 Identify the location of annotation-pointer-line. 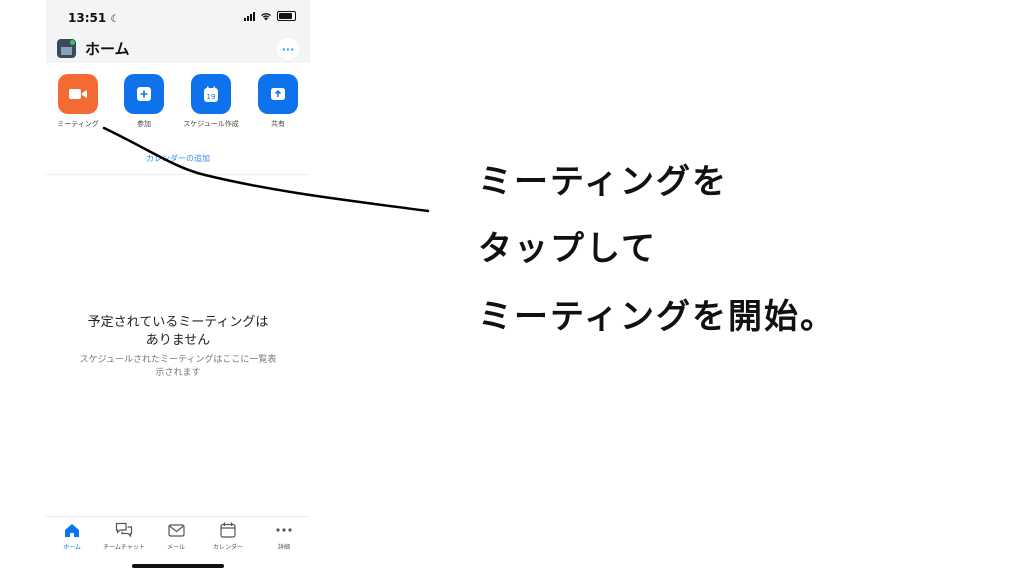
(266, 169).